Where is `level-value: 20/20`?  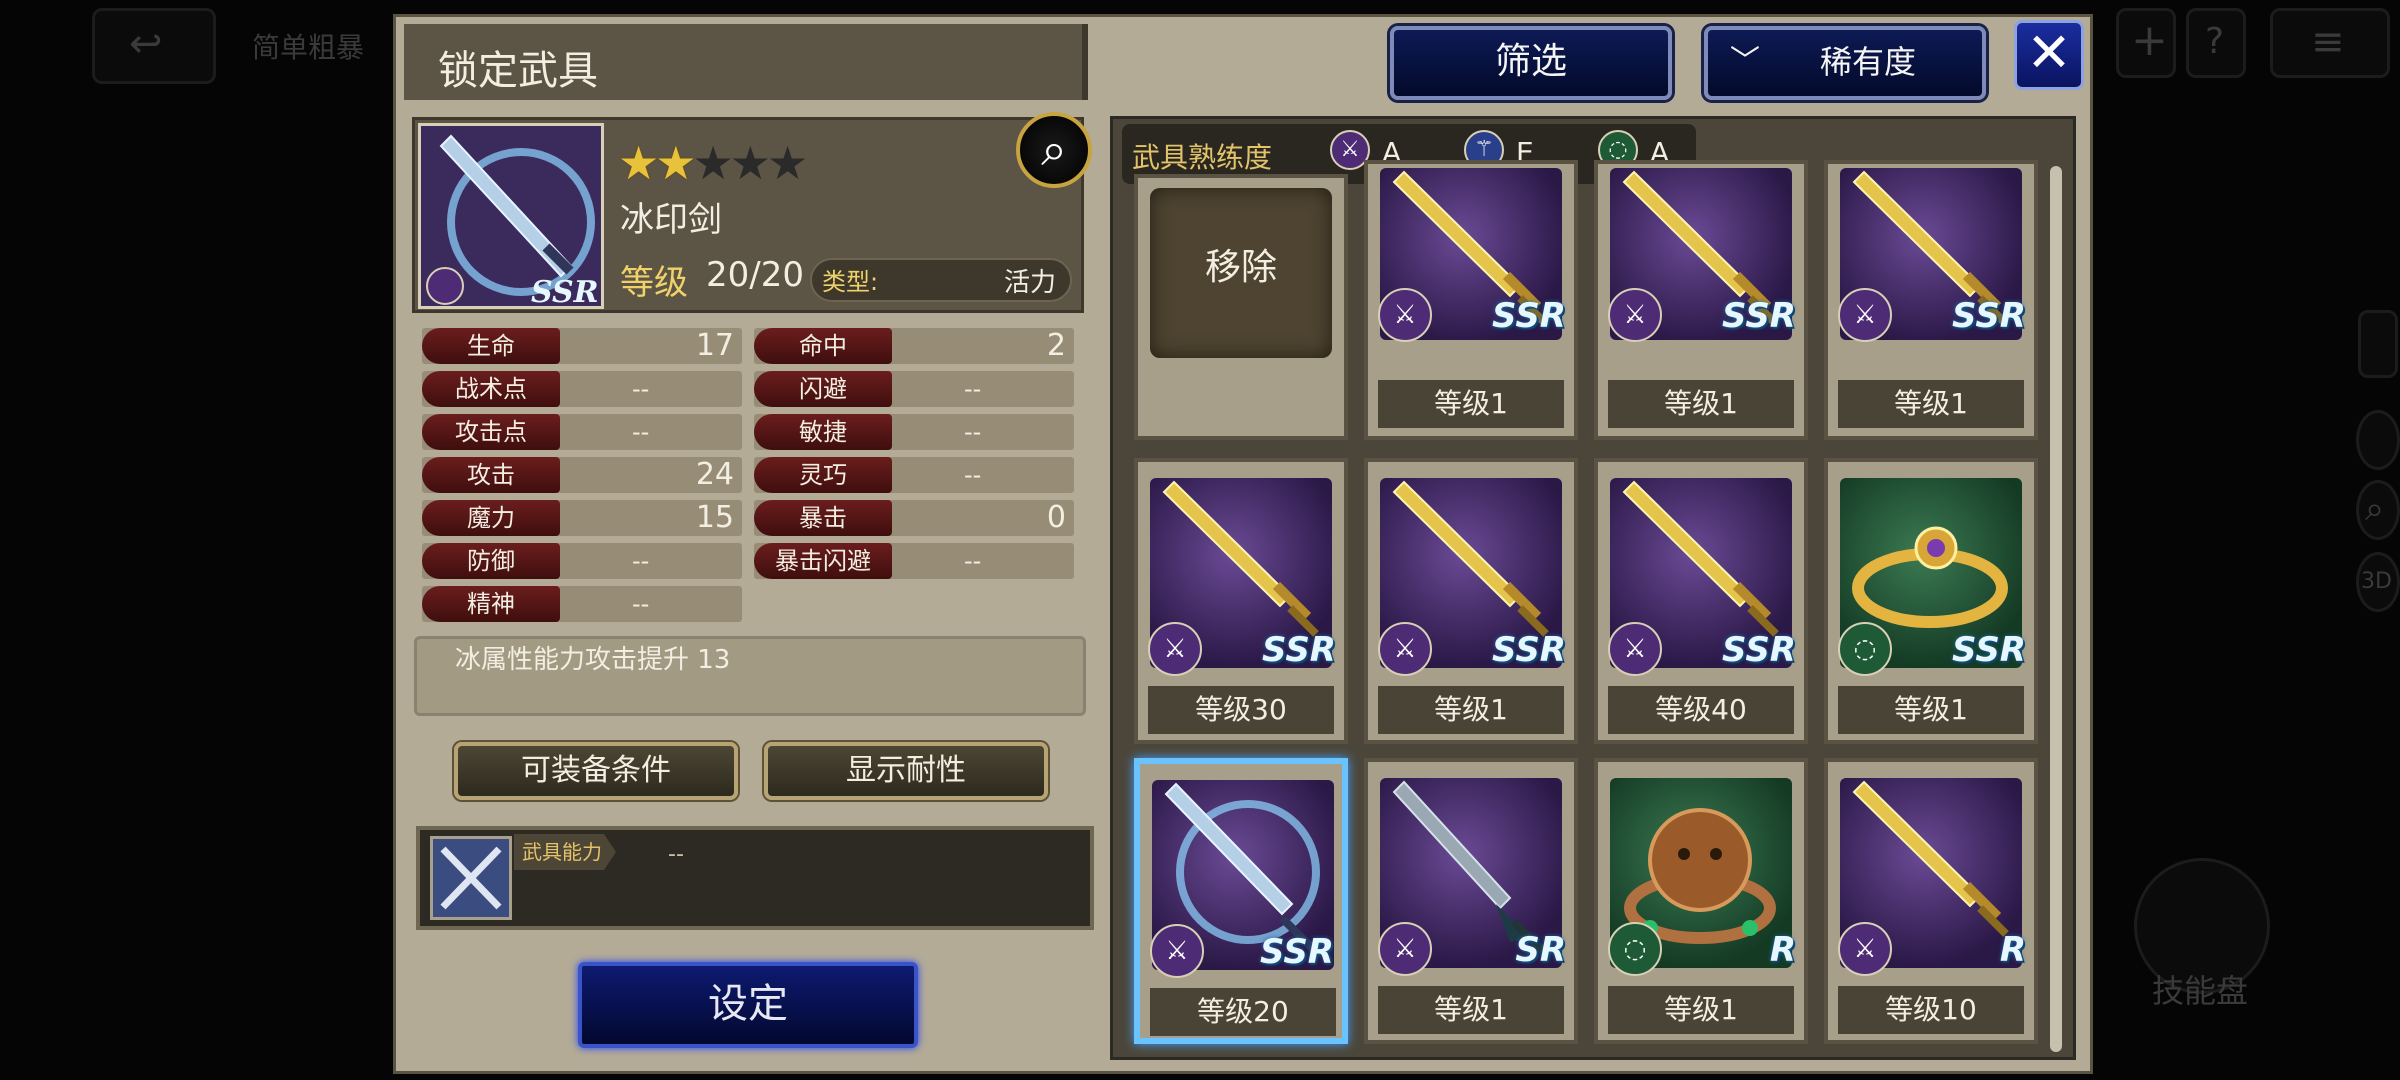
level-value: 20/20 is located at coordinates (755, 275).